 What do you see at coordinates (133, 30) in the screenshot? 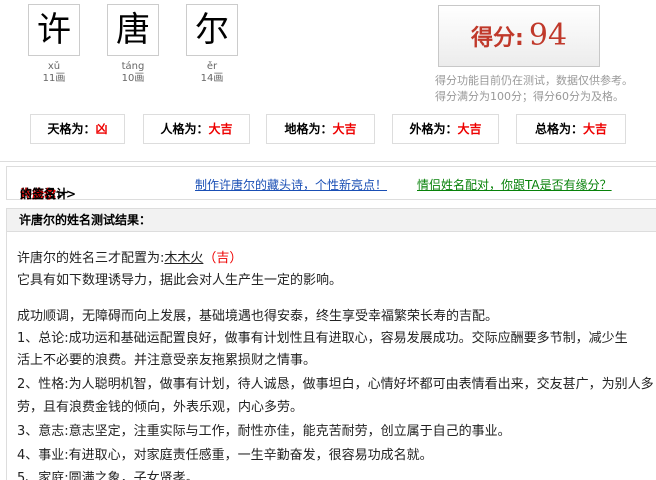
I see `name-char: 唐` at bounding box center [133, 30].